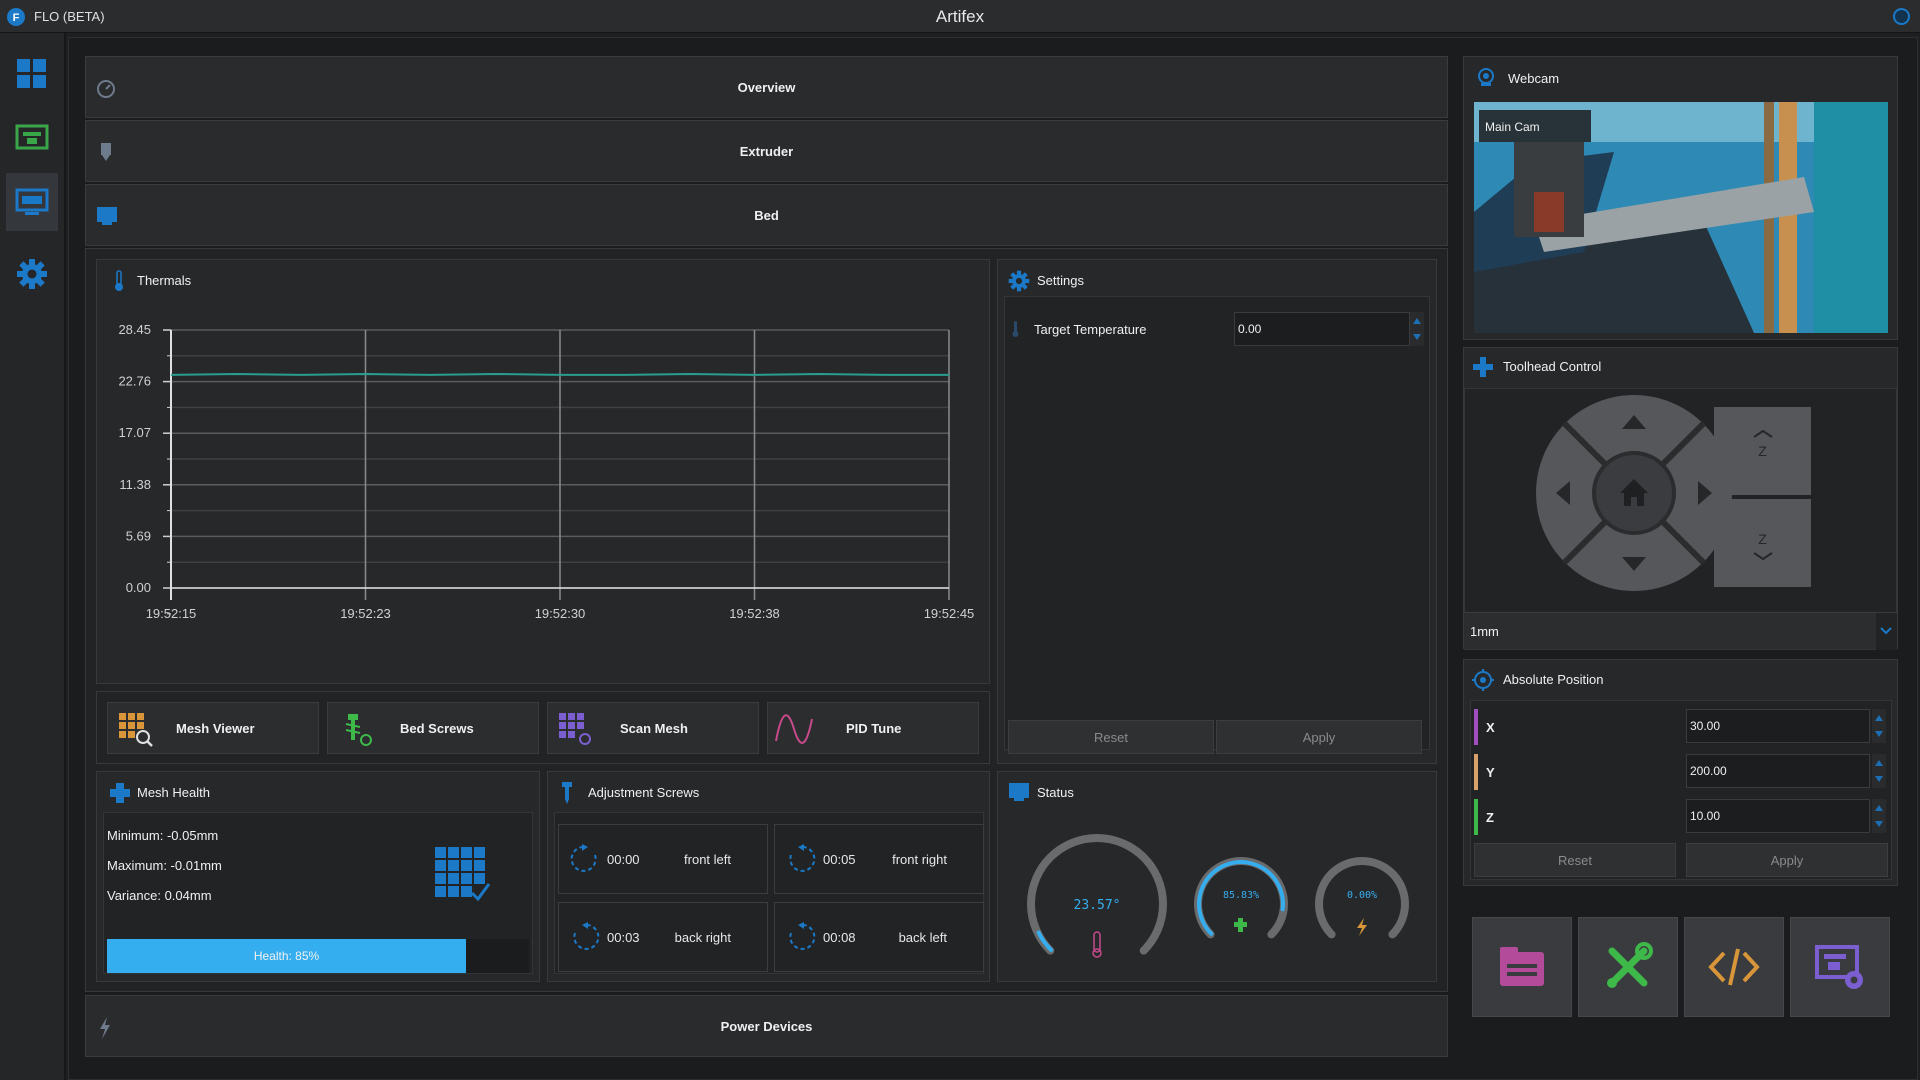 The width and height of the screenshot is (1920, 1080). I want to click on y-axis-label: Y, so click(1490, 772).